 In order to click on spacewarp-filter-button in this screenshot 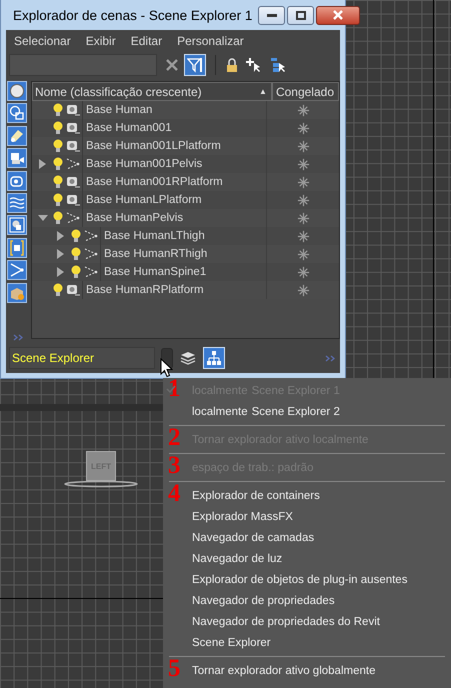, I will do `click(17, 202)`.